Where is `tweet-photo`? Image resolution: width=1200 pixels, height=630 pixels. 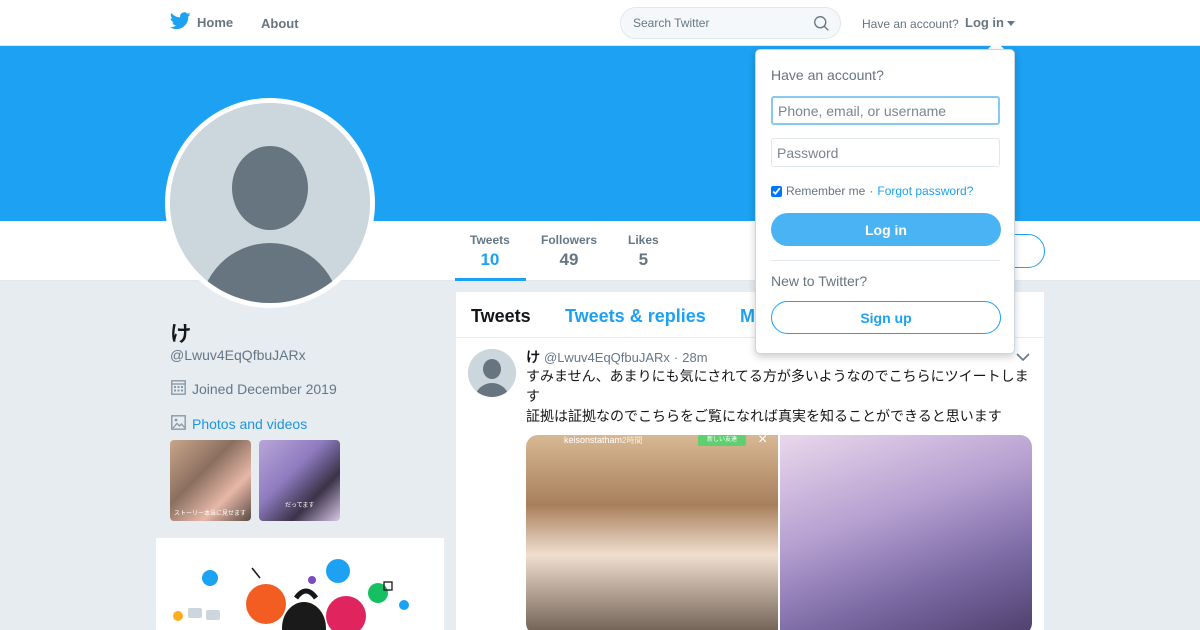 tweet-photo is located at coordinates (906, 532).